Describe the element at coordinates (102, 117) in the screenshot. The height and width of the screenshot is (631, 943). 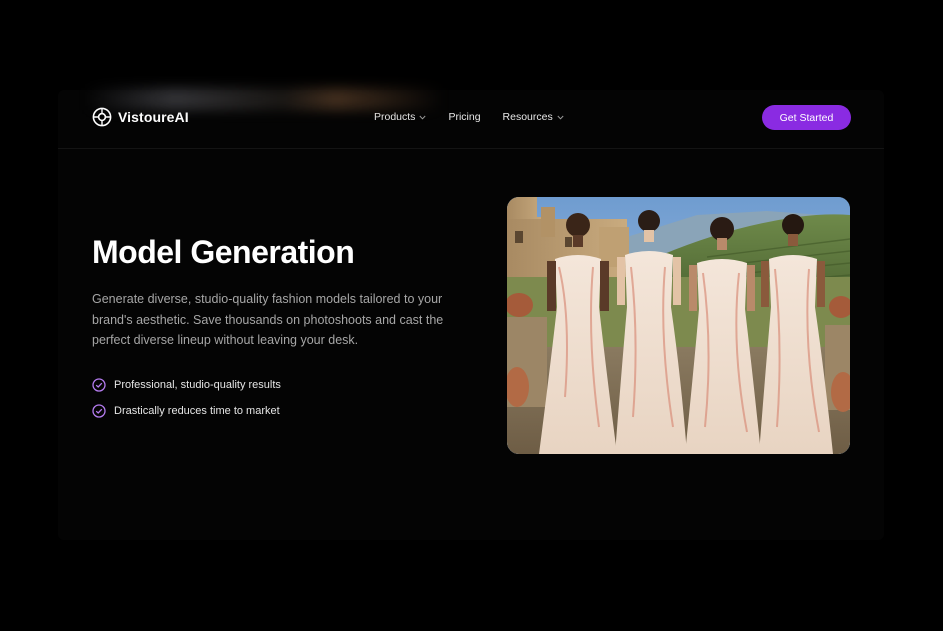
I see `aperture-icon` at that location.